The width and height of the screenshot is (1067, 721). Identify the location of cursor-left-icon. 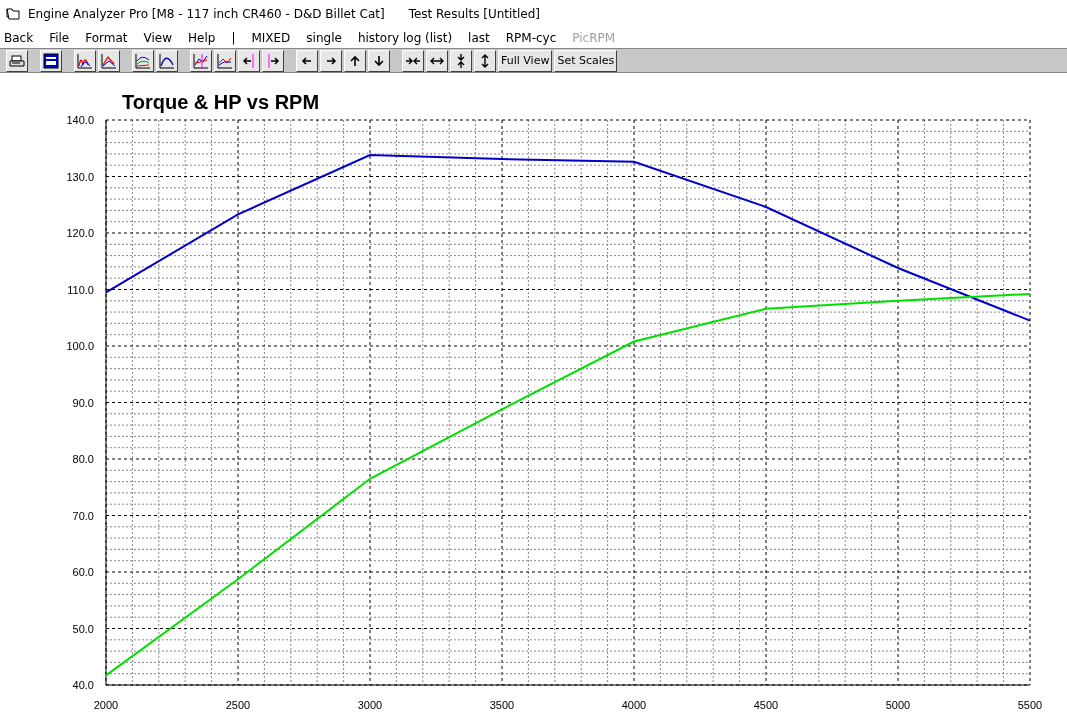
(249, 60).